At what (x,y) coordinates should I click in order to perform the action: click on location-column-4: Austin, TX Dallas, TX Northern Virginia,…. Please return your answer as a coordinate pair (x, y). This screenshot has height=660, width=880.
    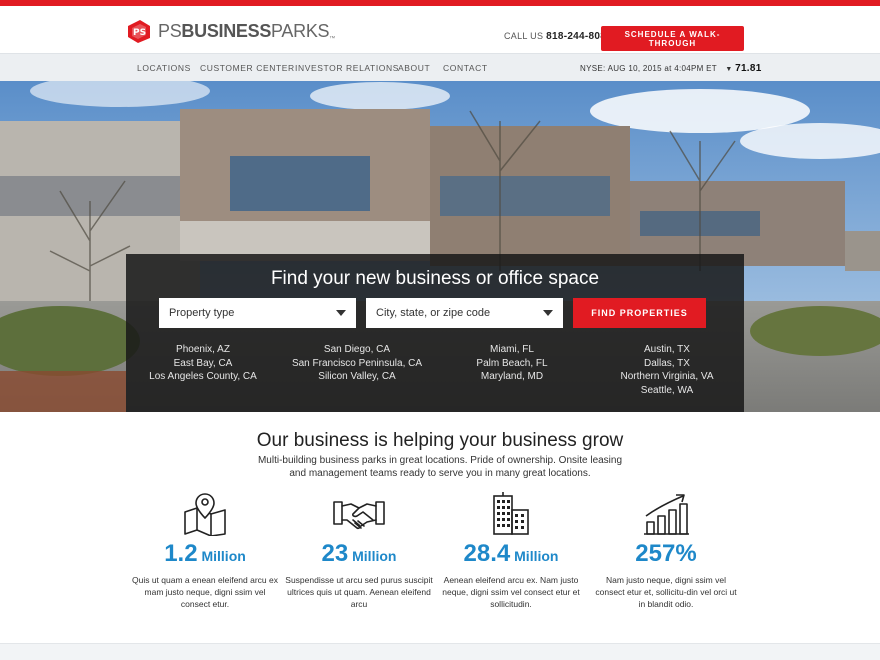
    Looking at the image, I should click on (667, 370).